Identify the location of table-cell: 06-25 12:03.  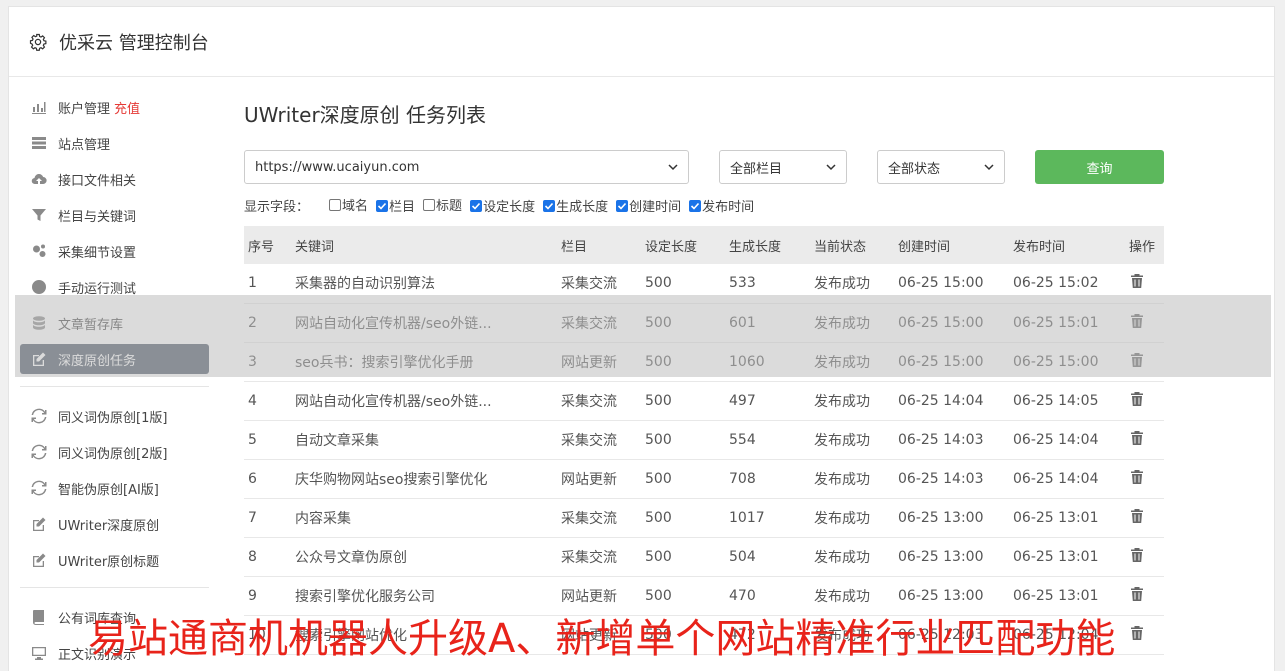
(951, 635).